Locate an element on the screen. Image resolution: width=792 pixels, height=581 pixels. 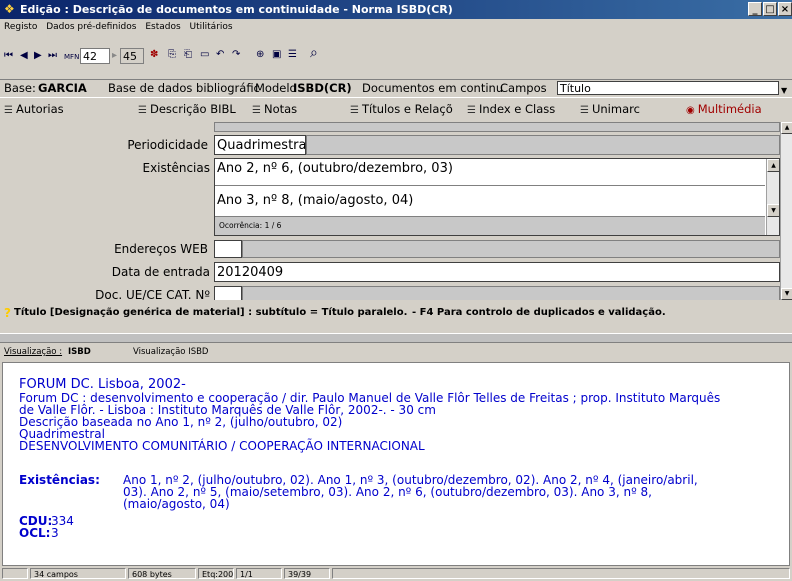
modelo-value: ISBD(CR) is located at coordinates (322, 88).